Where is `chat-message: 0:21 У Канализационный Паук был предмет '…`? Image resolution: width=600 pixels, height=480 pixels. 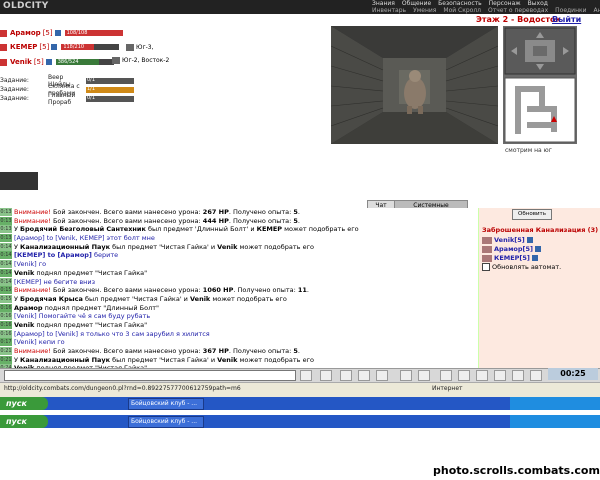
chat-message: 0:21 У Канализационный Паук был предмет '… is located at coordinates (239, 360).